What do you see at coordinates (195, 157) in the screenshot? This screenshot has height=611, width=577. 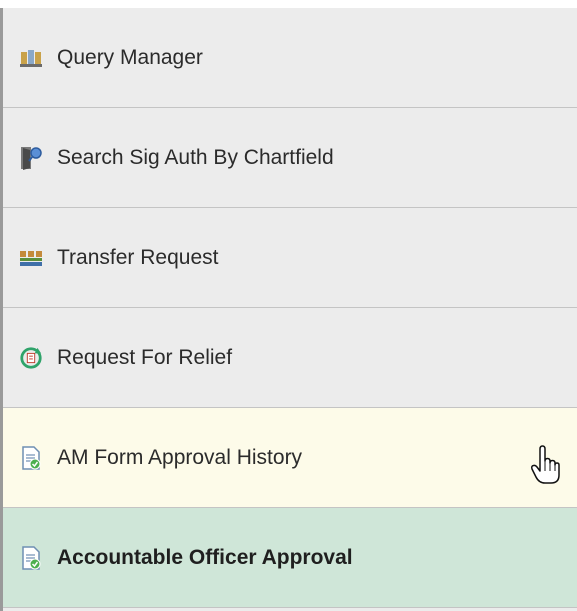 I see `menu-item-label: Search Sig Auth By Chartfield` at bounding box center [195, 157].